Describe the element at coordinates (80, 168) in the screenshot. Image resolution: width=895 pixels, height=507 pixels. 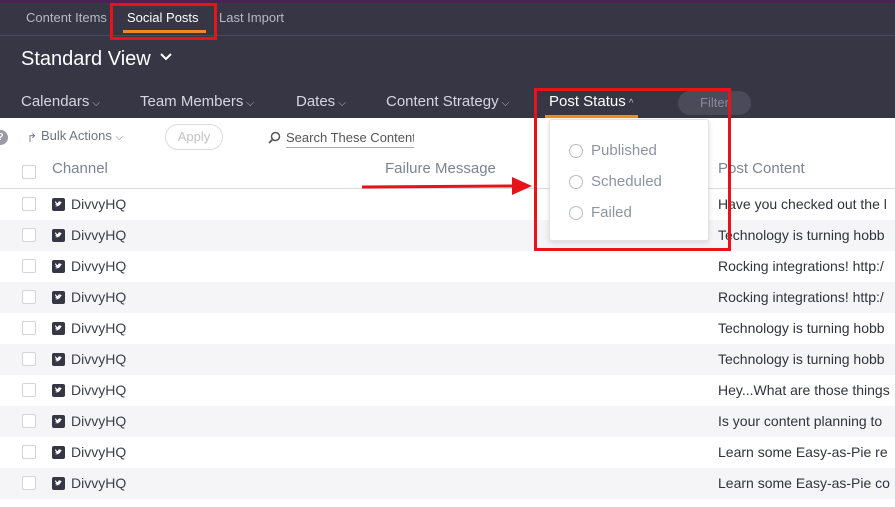
I see `column-header-channel: Channel` at that location.